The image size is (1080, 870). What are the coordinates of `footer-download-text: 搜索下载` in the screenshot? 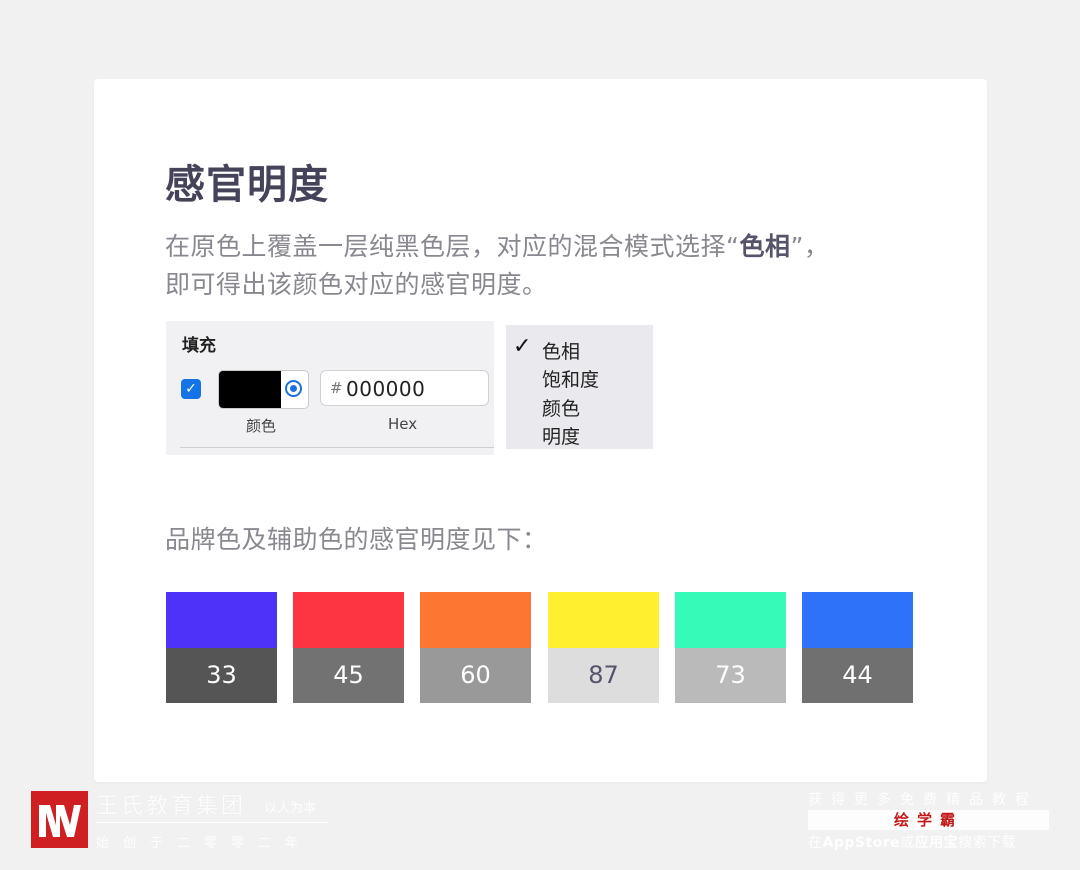 It's located at (987, 843).